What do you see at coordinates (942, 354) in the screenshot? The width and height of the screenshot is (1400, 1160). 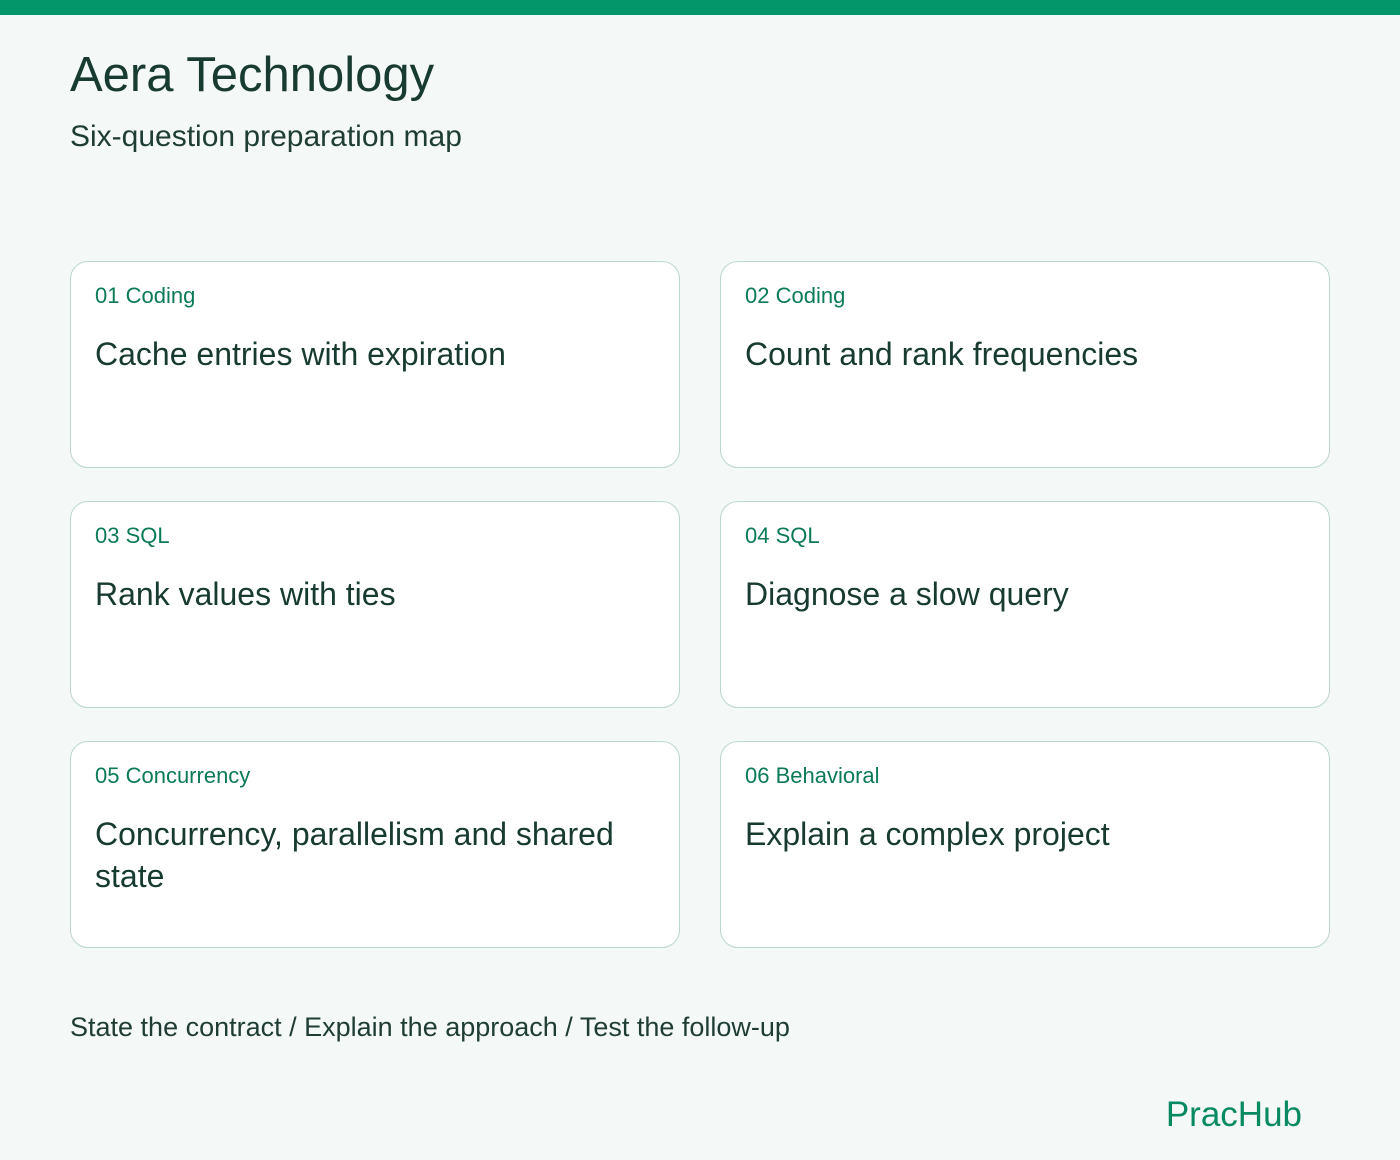 I see `card-title: Count and rank frequencies` at bounding box center [942, 354].